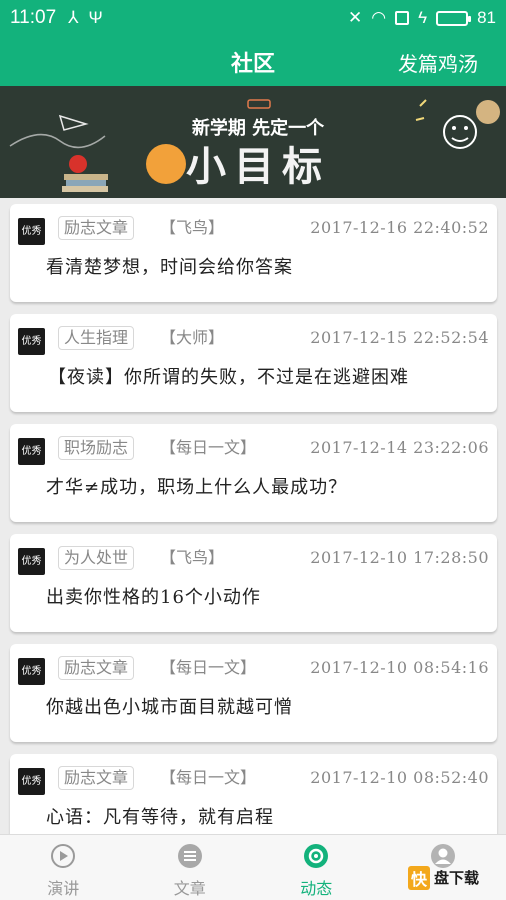 The image size is (506, 900). What do you see at coordinates (96, 448) in the screenshot?
I see `category-tag: 职场励志` at bounding box center [96, 448].